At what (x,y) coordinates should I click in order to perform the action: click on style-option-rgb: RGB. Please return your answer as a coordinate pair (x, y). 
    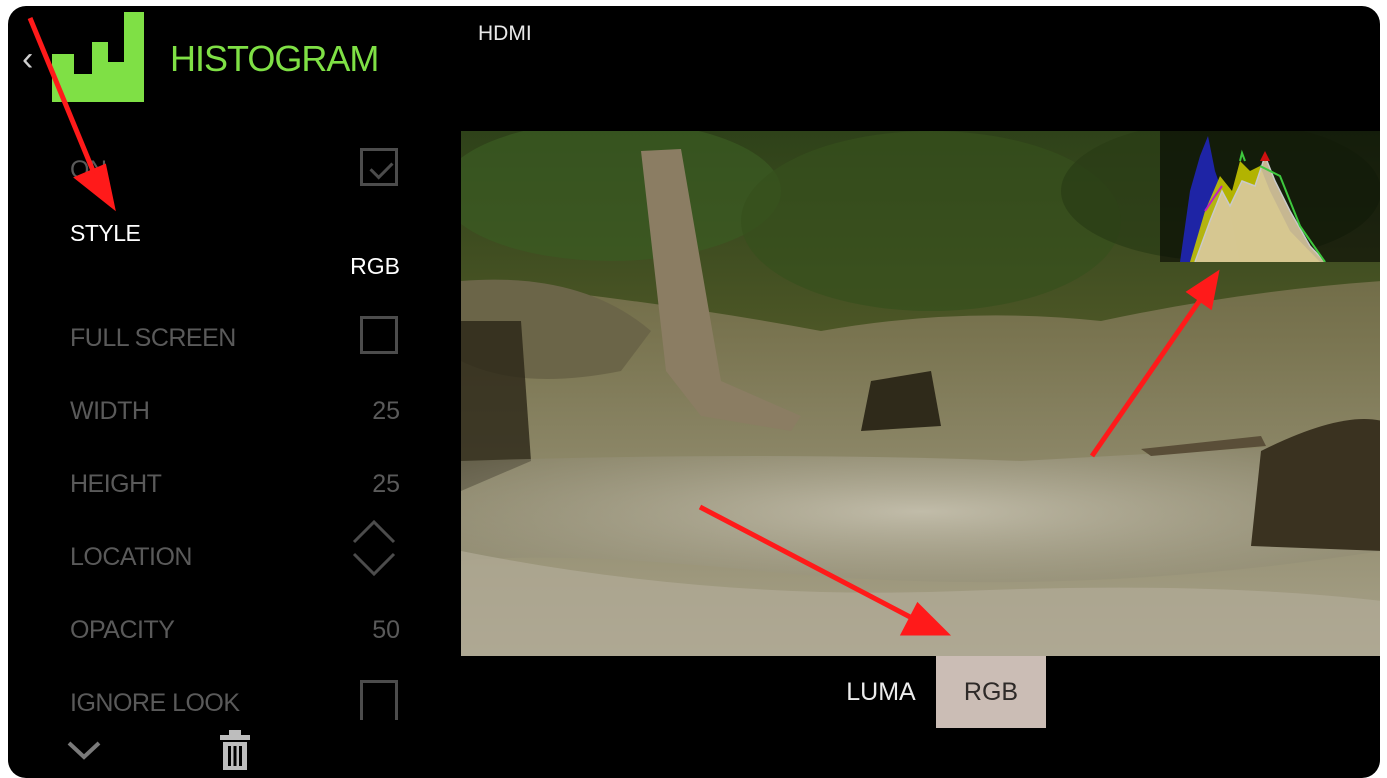
    Looking at the image, I should click on (991, 692).